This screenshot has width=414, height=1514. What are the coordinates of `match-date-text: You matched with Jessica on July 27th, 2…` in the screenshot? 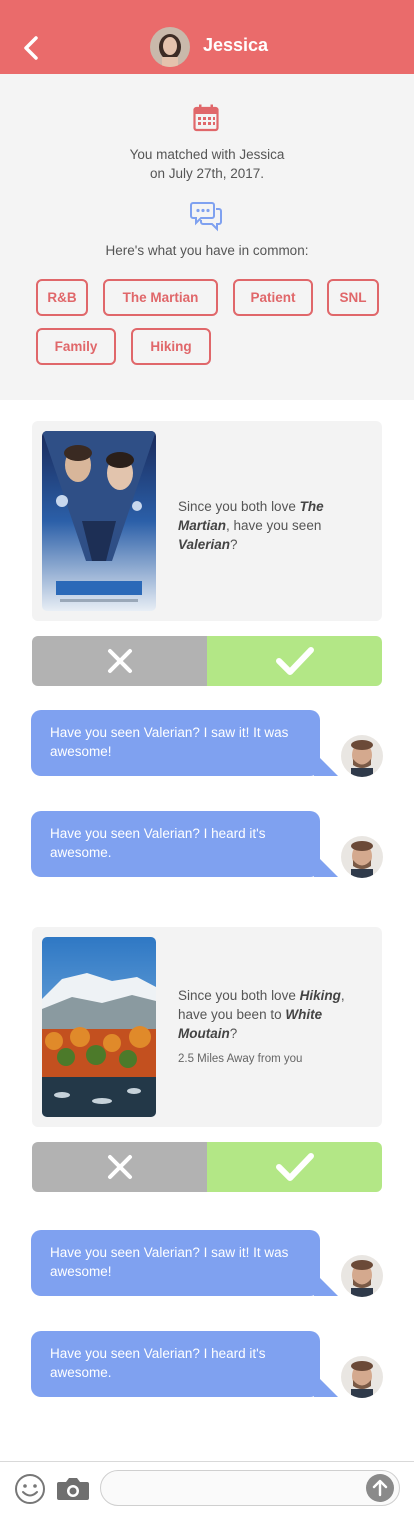 It's located at (207, 164).